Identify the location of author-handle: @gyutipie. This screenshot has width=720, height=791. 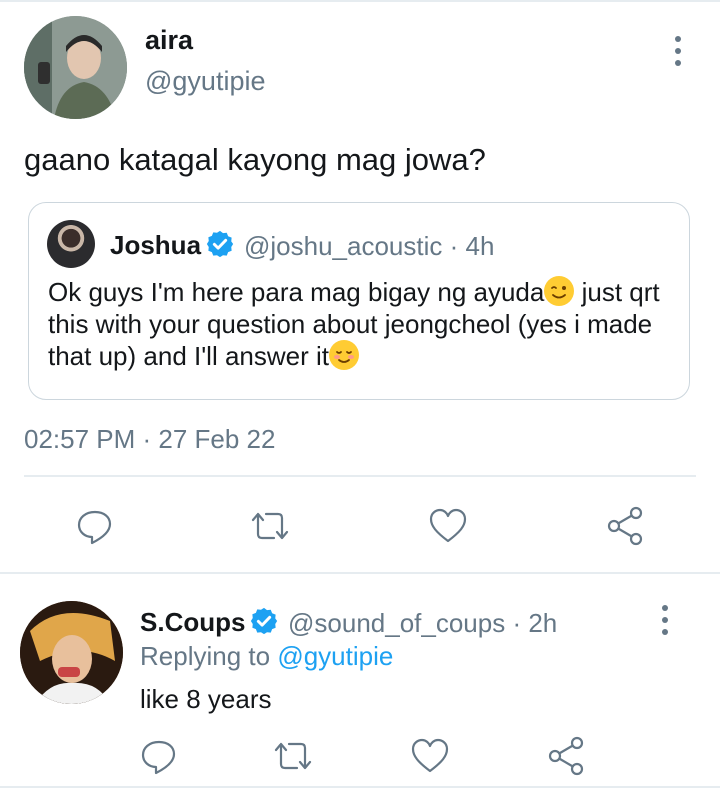
(205, 81).